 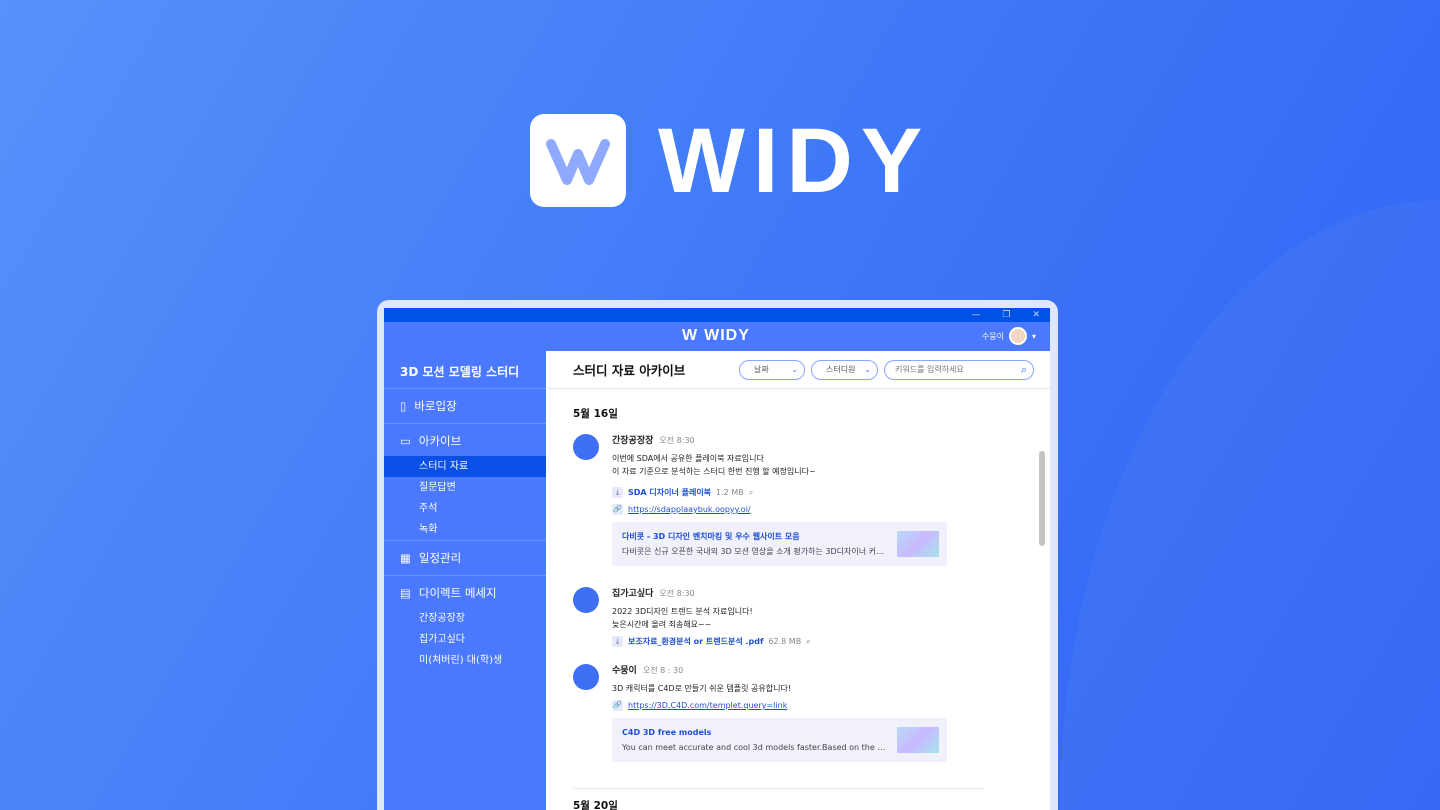 What do you see at coordinates (465, 639) in the screenshot?
I see `dm-item: 집가고싶다` at bounding box center [465, 639].